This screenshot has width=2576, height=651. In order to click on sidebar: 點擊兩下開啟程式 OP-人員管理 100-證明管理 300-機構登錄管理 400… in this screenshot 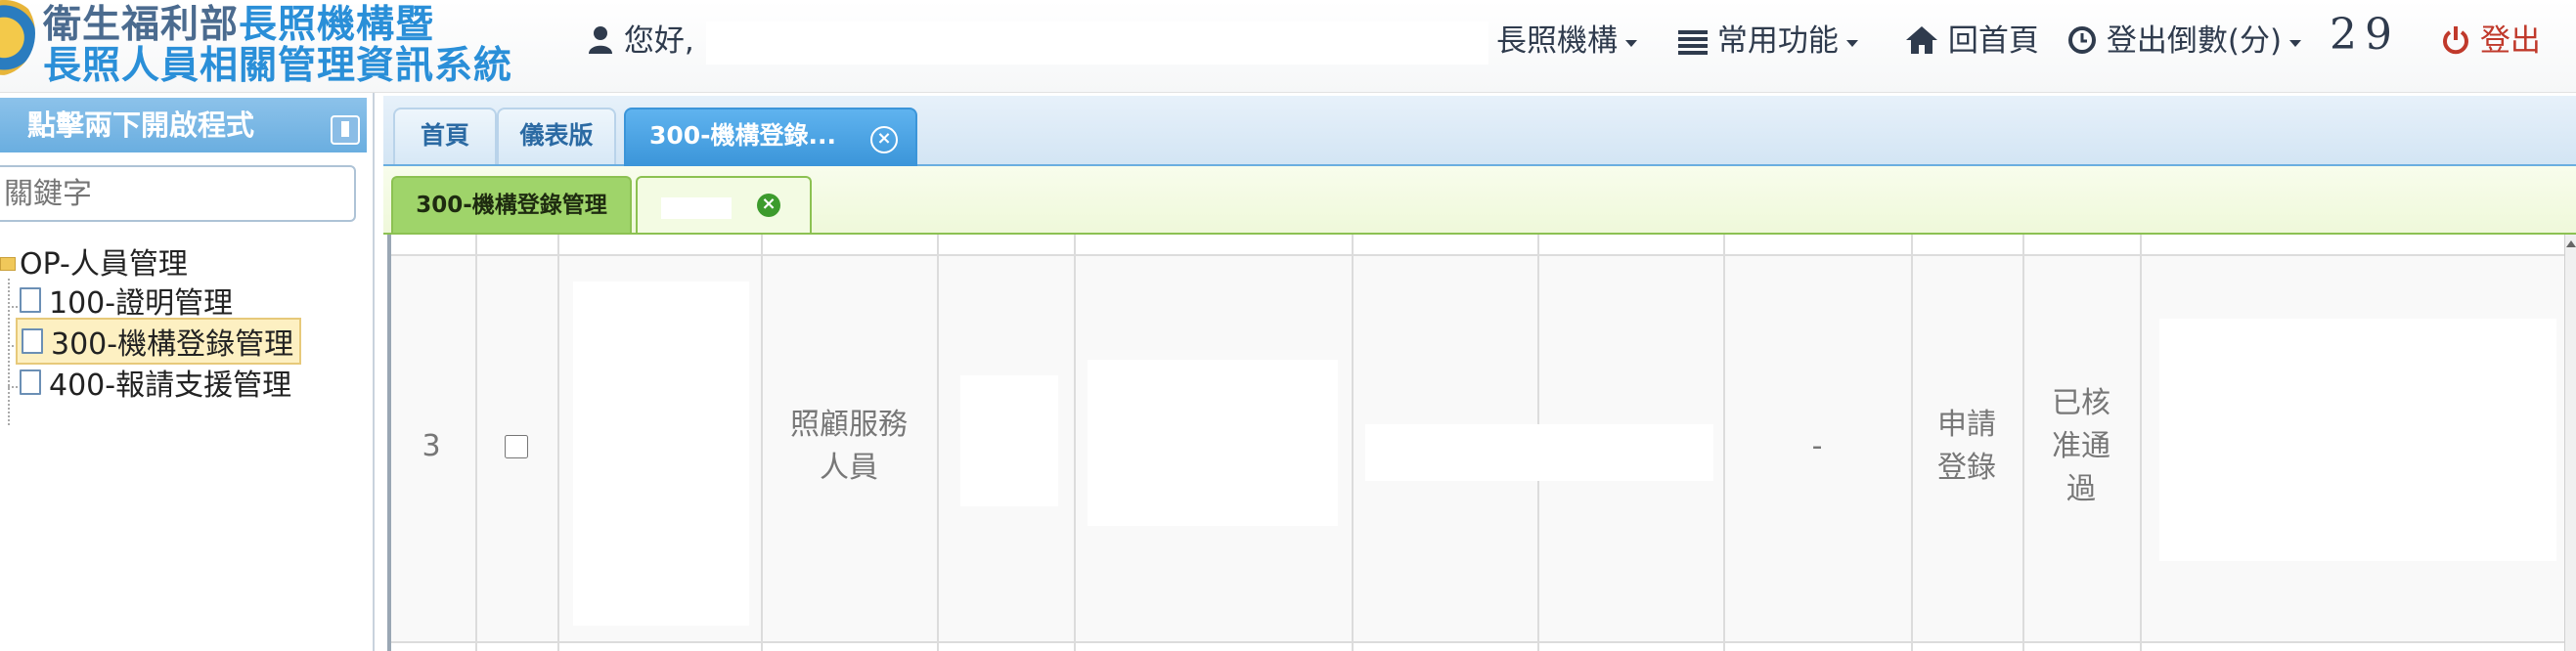, I will do `click(187, 372)`.